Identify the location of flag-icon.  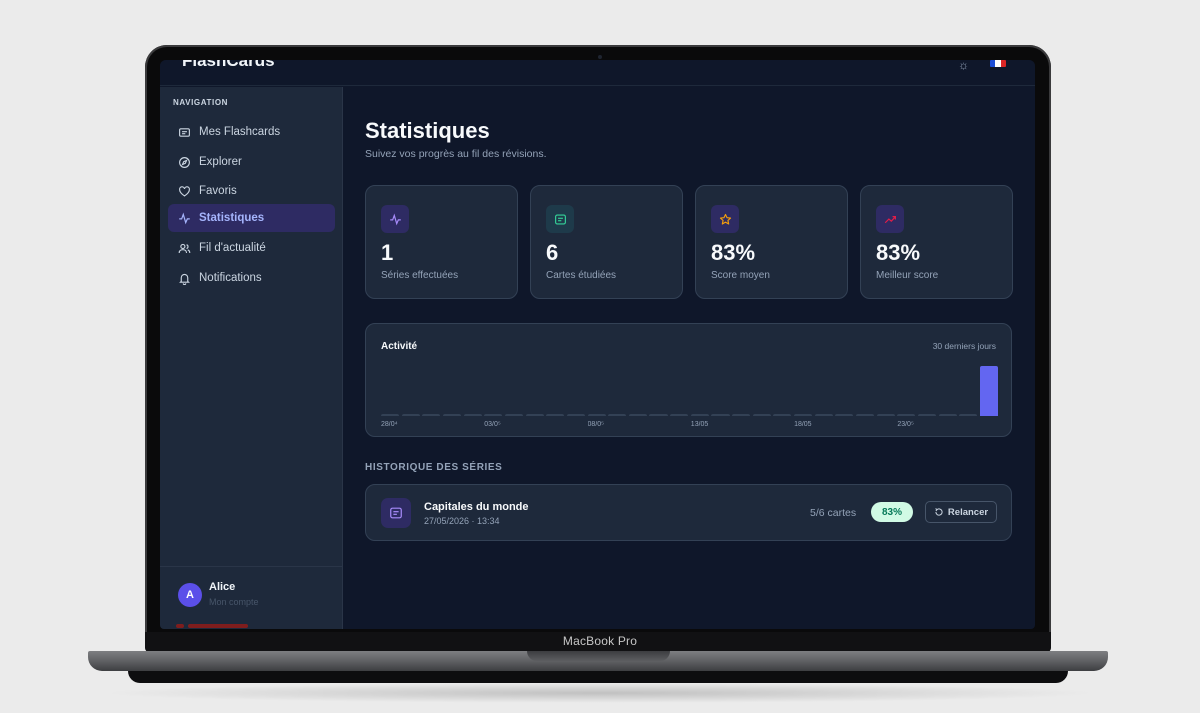
(998, 63).